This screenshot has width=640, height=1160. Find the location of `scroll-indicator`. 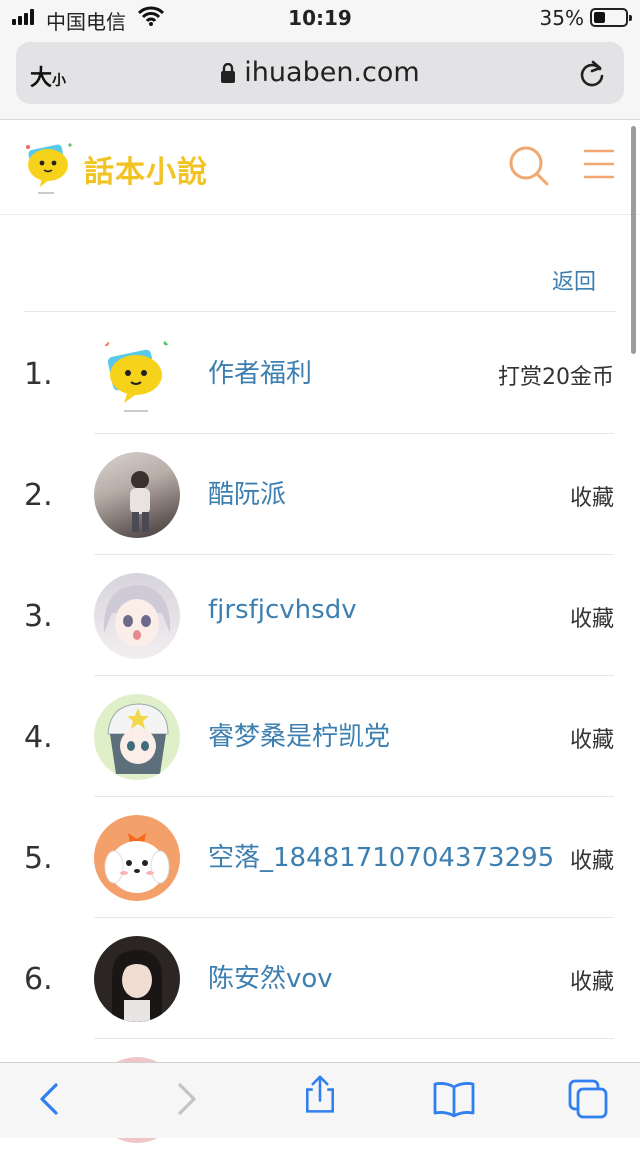

scroll-indicator is located at coordinates (633, 240).